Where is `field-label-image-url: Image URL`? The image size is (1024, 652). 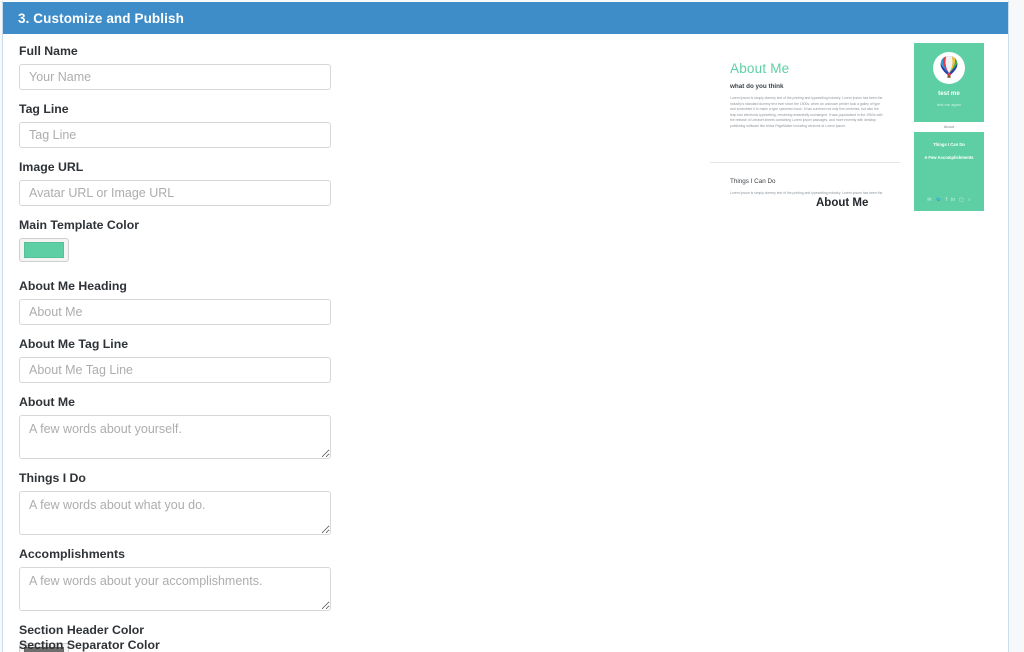
field-label-image-url: Image URL is located at coordinates (51, 167).